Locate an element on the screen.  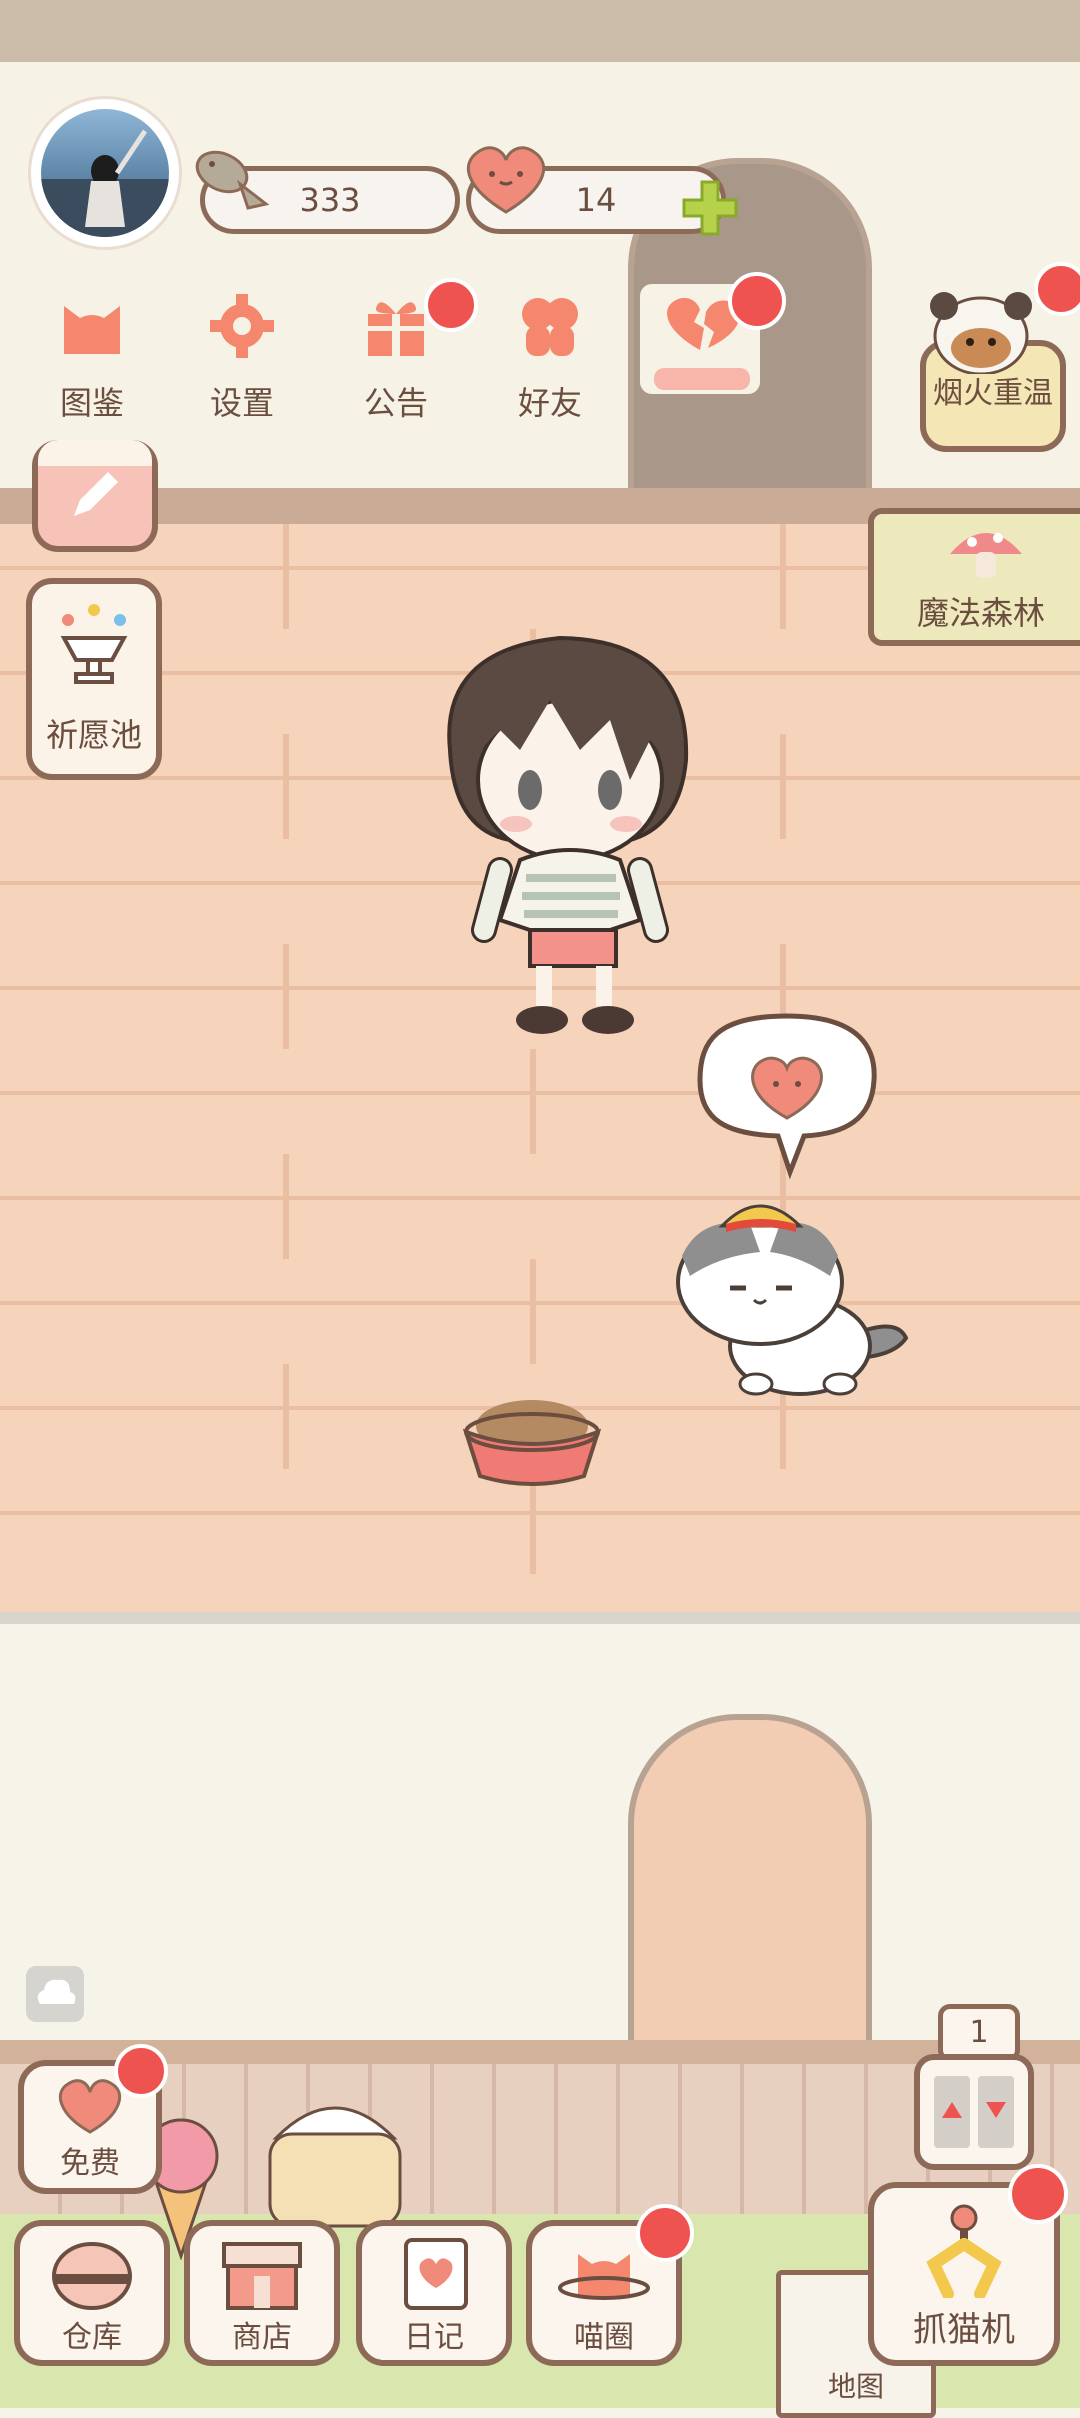
gear-icon is located at coordinates (242, 326).